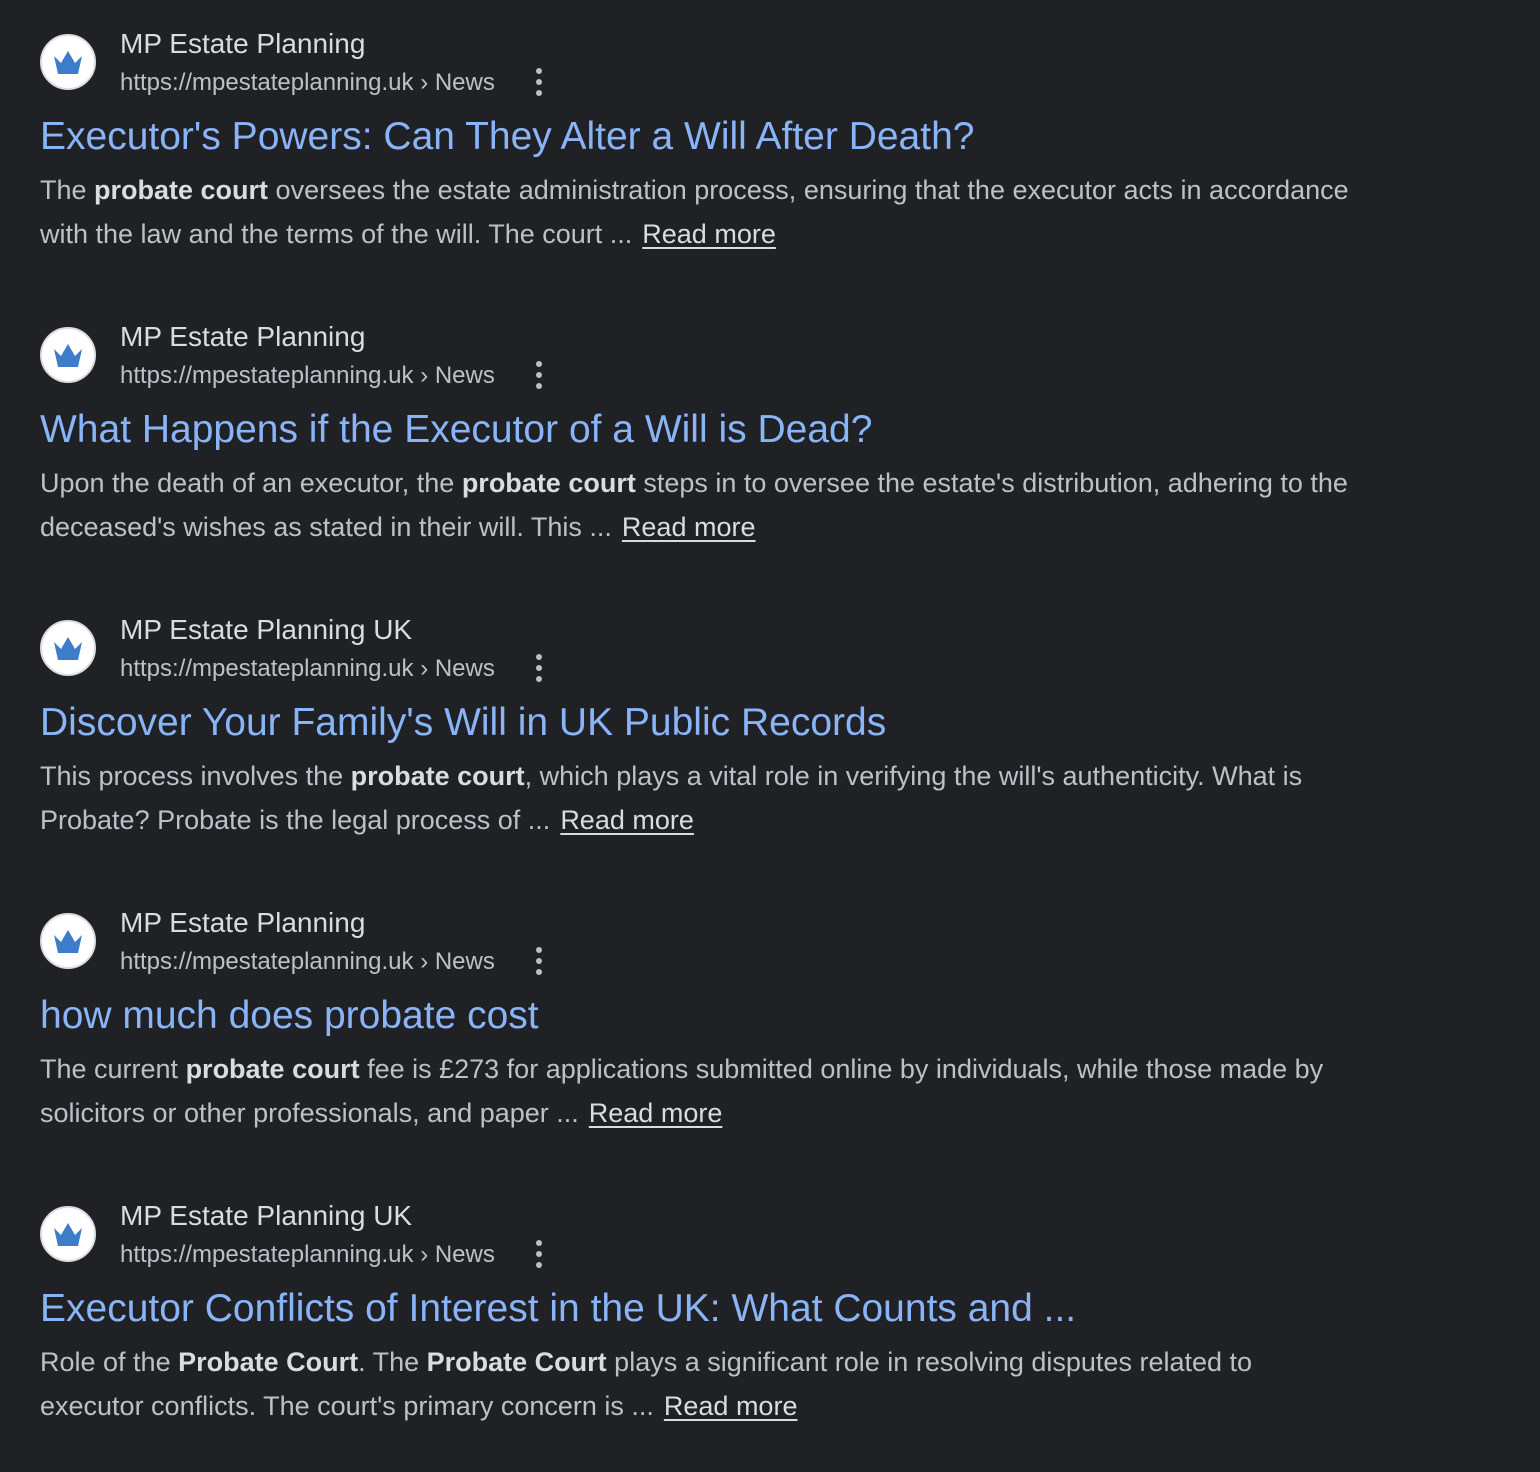 This screenshot has width=1540, height=1472. I want to click on snippet-text: Role of the, so click(109, 1362).